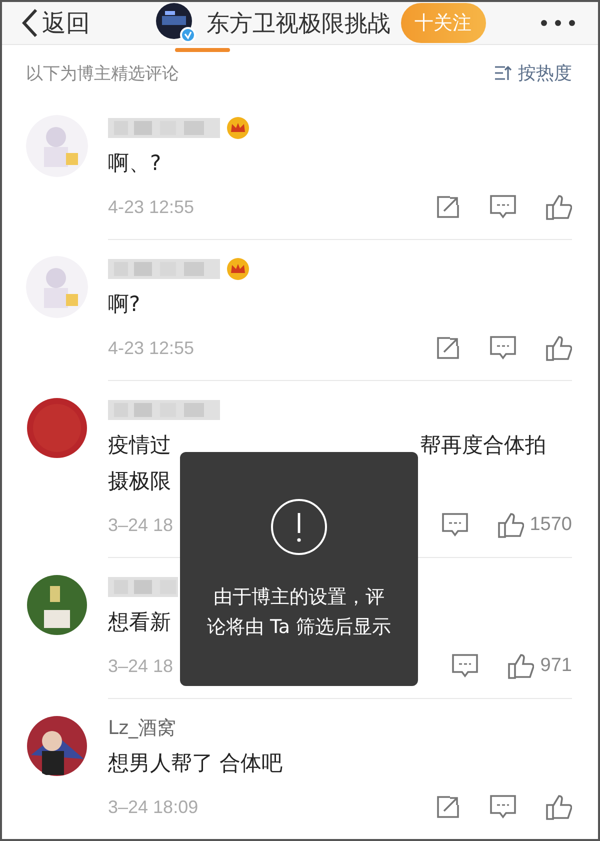 This screenshot has height=841, width=600. I want to click on comment-text: 想看新, so click(140, 622).